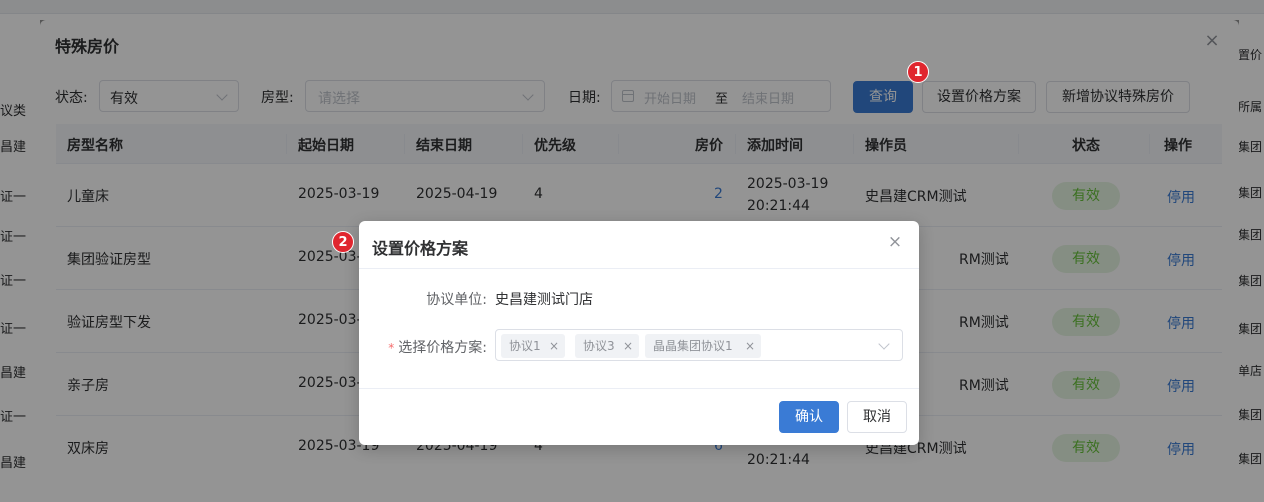  I want to click on price-plan-label: * 选择价格方案:, so click(433, 347).